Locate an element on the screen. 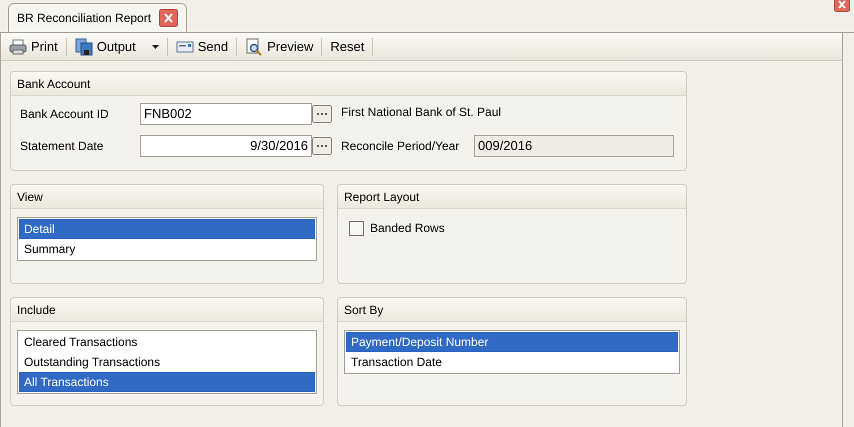 The height and width of the screenshot is (427, 854). list-item: Detail is located at coordinates (167, 229).